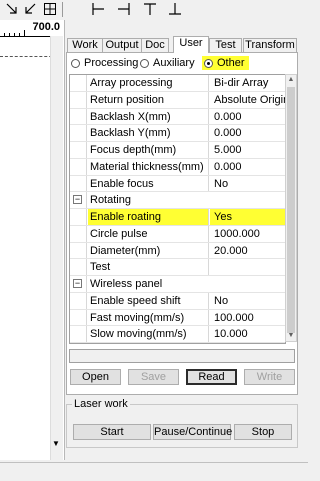  What do you see at coordinates (62, 9) in the screenshot?
I see `toolbar-separator` at bounding box center [62, 9].